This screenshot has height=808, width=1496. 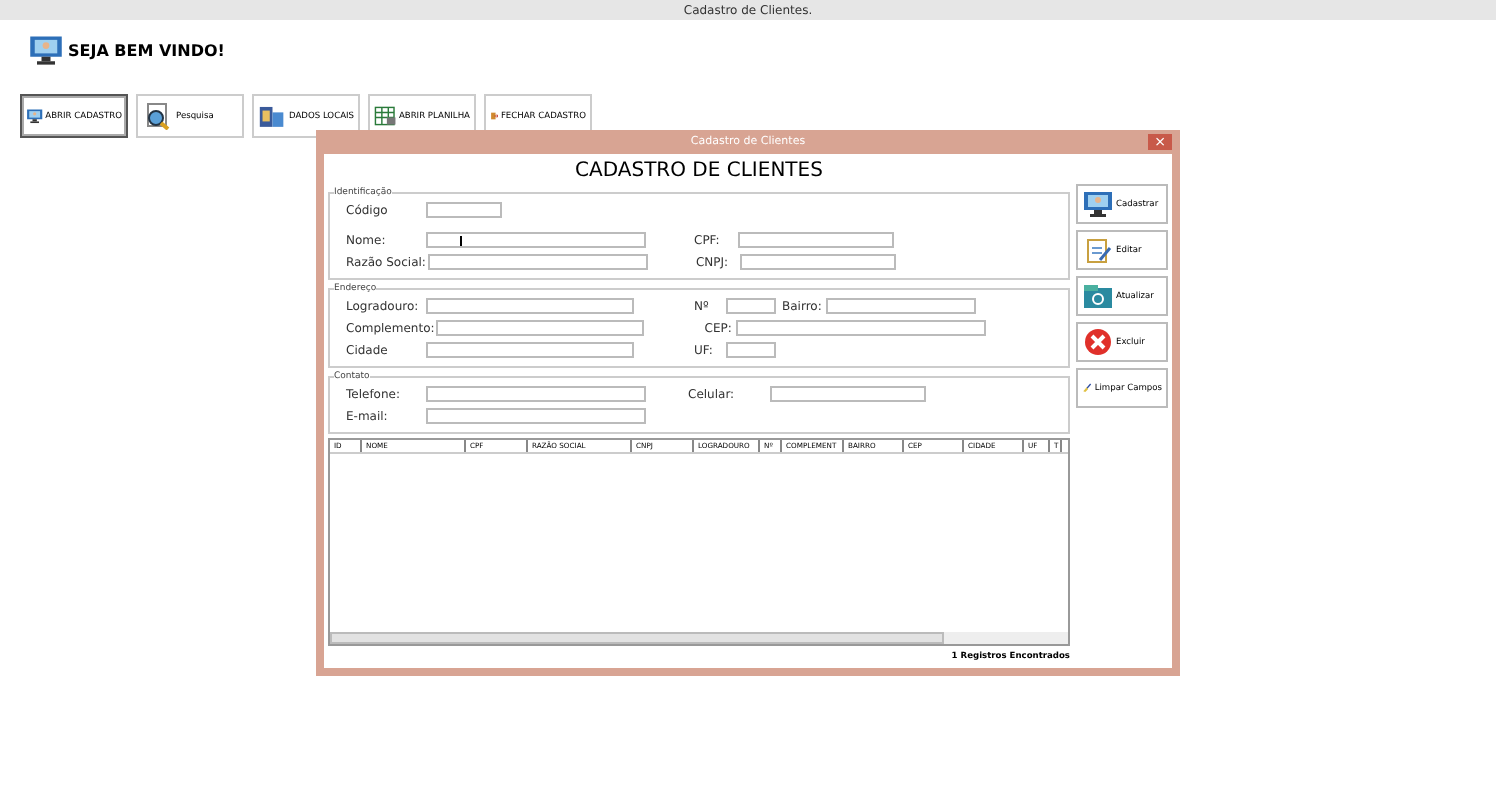 I want to click on welcome-heading: SEJA BEM VINDO!, so click(x=146, y=50).